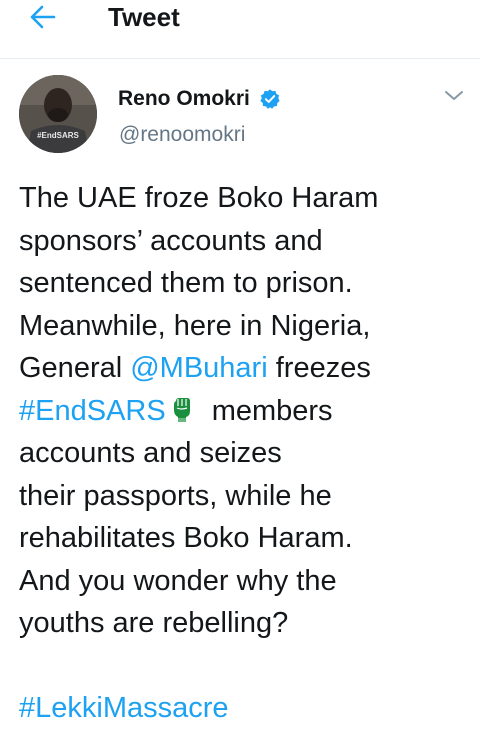 The width and height of the screenshot is (480, 730). I want to click on verified-badge-icon, so click(270, 99).